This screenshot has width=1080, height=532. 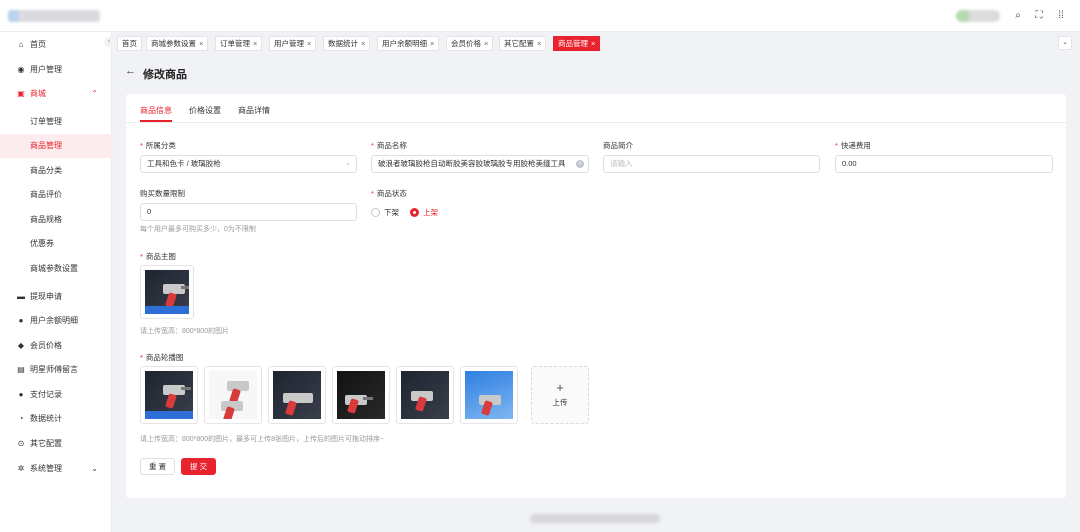 I want to click on sidebar-item-label: 商品管理, so click(x=46, y=145).